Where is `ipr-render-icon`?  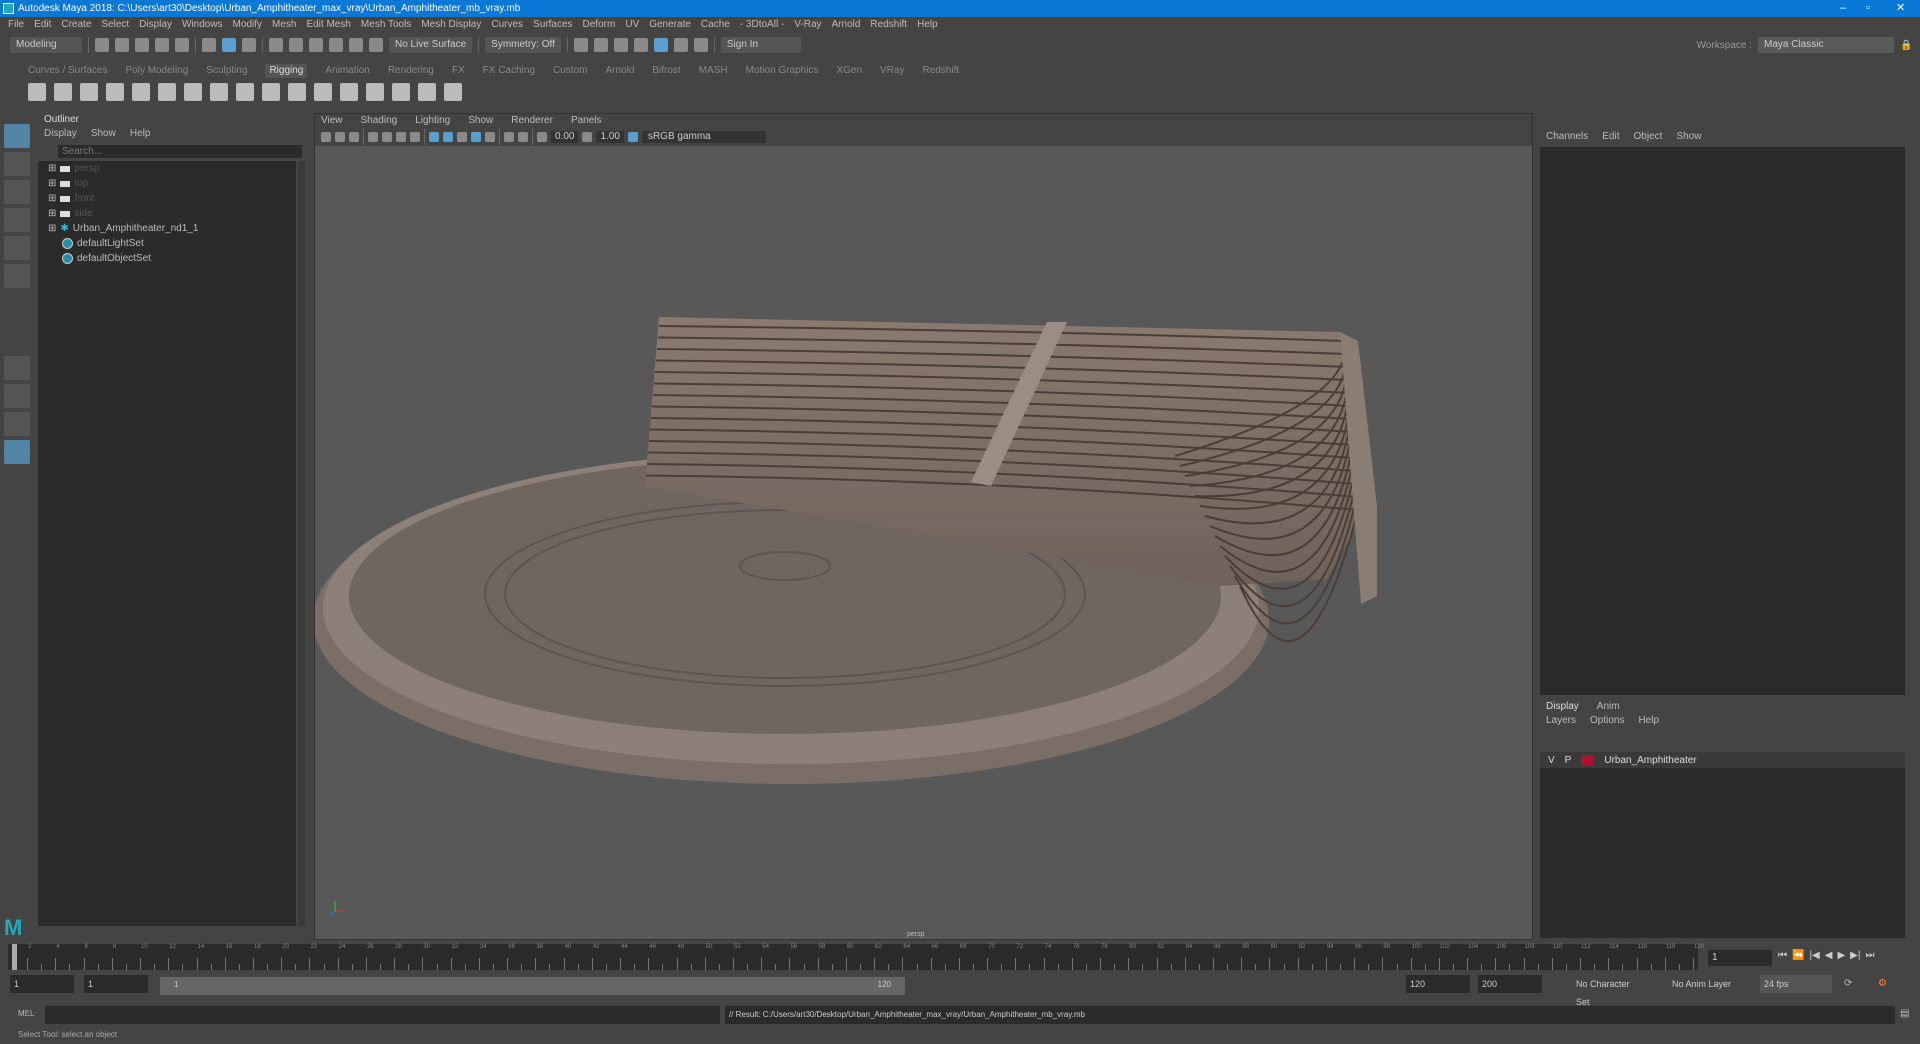
ipr-render-icon is located at coordinates (600, 45).